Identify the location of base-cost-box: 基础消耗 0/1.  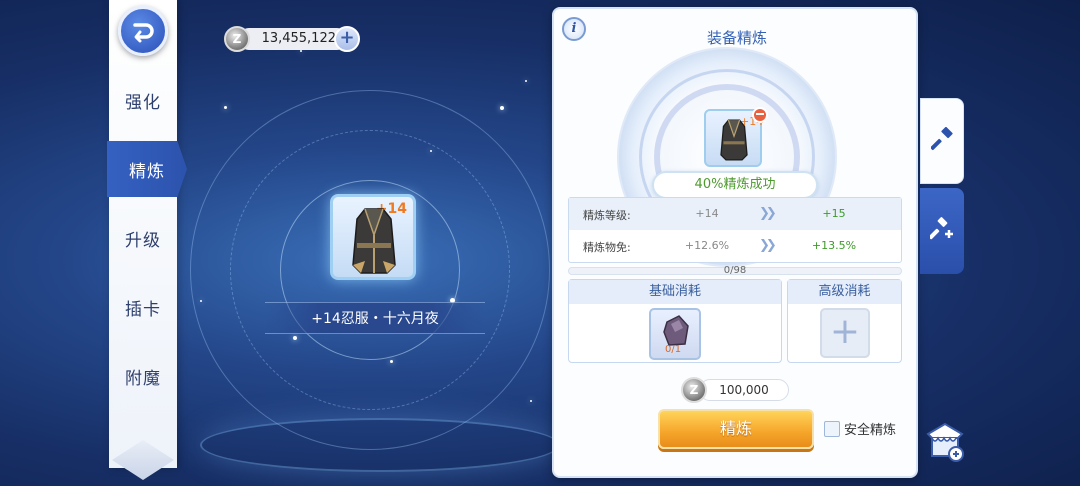
(675, 321).